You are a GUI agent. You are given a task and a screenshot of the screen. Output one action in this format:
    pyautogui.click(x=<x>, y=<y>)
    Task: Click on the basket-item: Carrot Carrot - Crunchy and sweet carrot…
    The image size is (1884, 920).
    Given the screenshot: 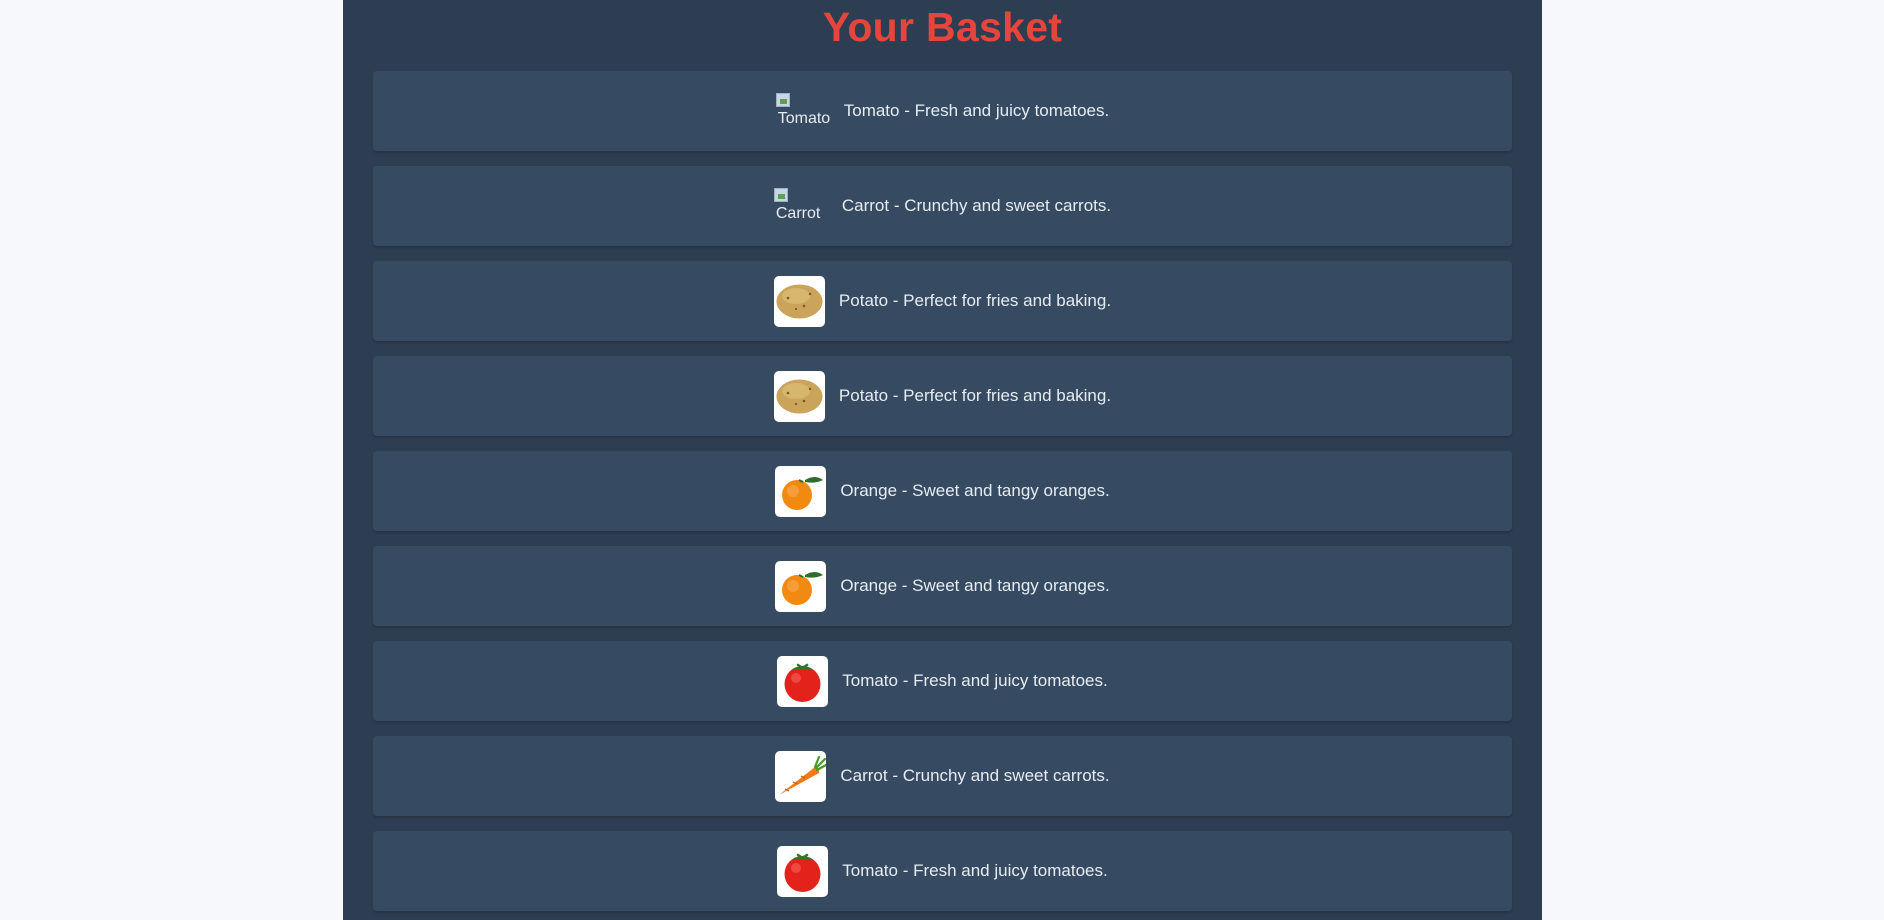 What is the action you would take?
    pyautogui.click(x=942, y=206)
    